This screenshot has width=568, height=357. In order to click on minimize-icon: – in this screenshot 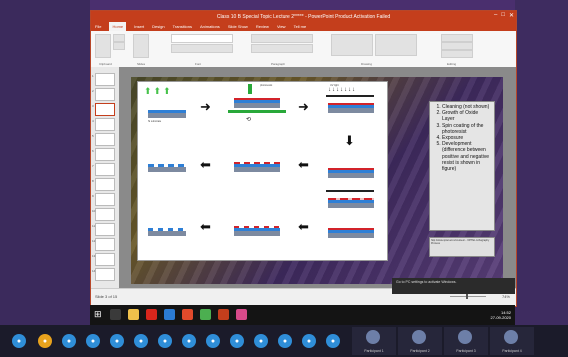, I will do `click(495, 15)`.